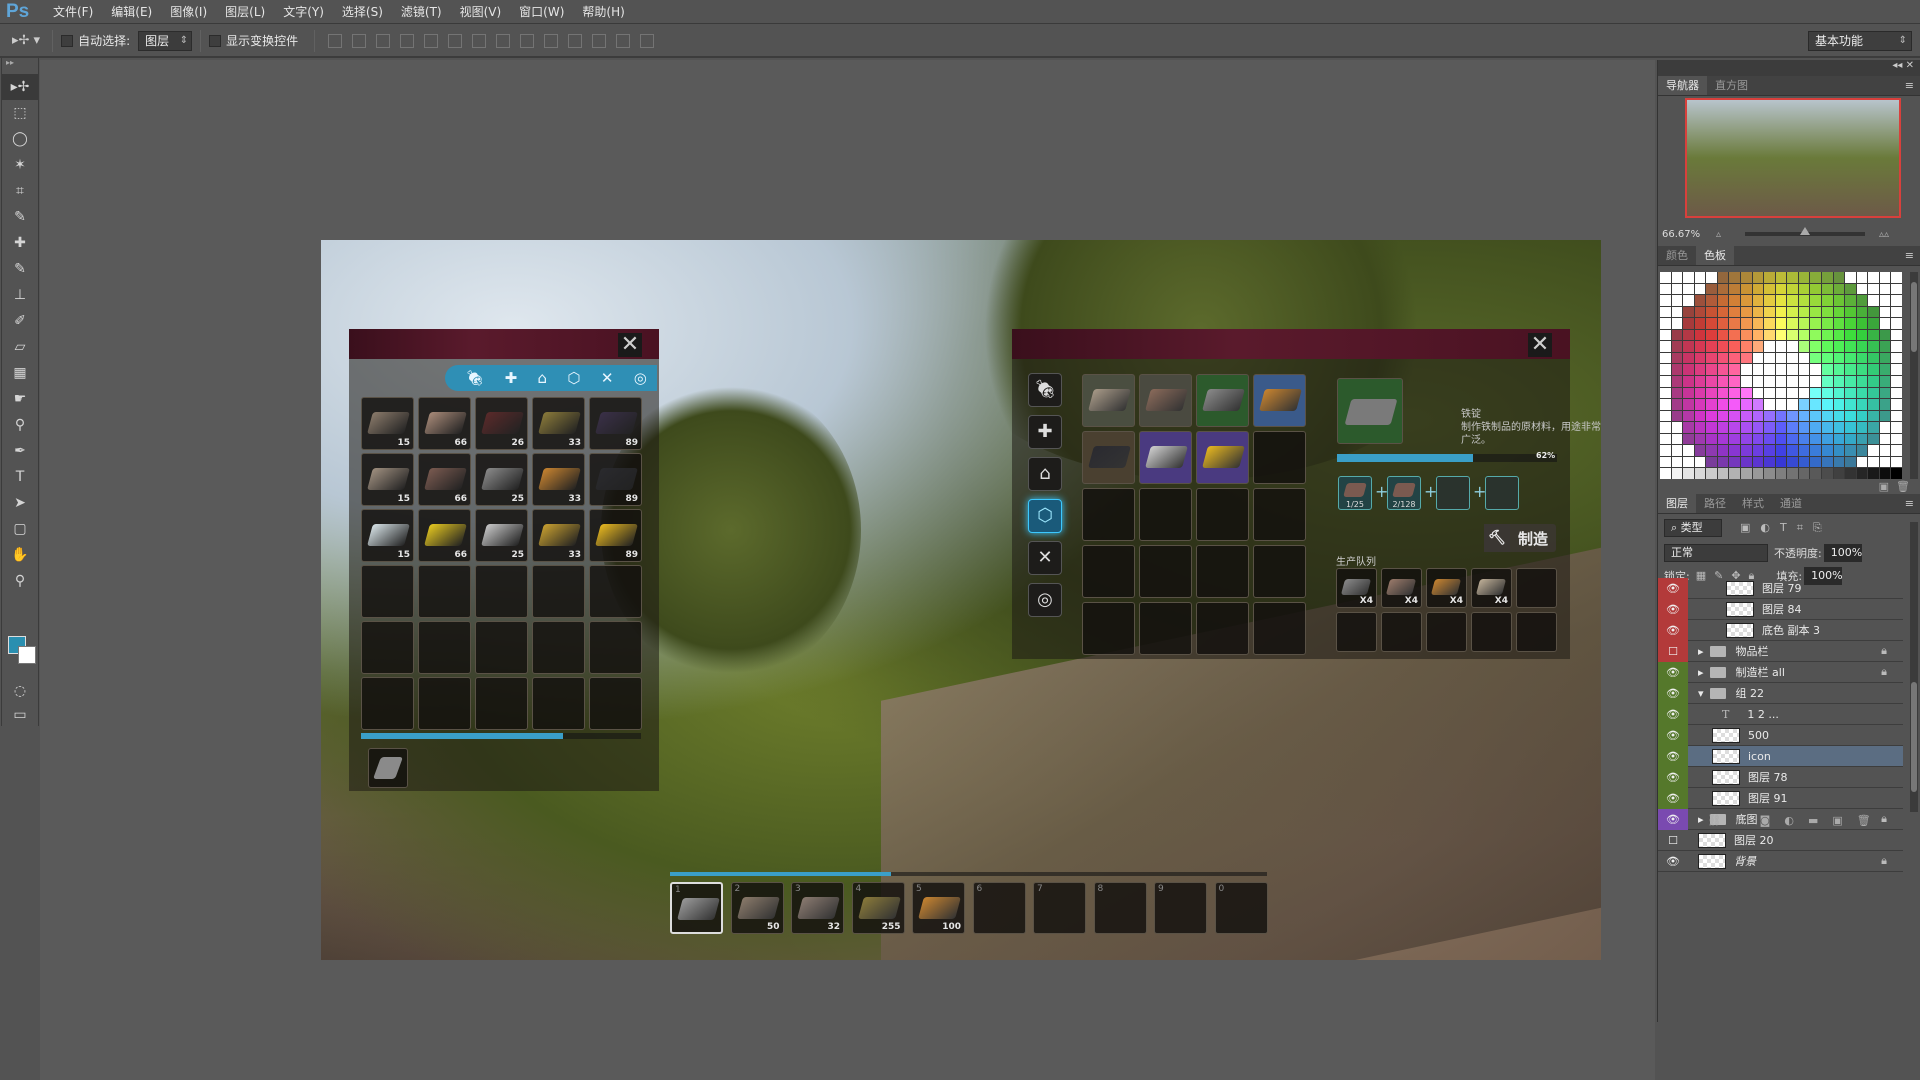  Describe the element at coordinates (1864, 820) in the screenshot. I see `delete-layer-icon: 🗑︎` at that location.